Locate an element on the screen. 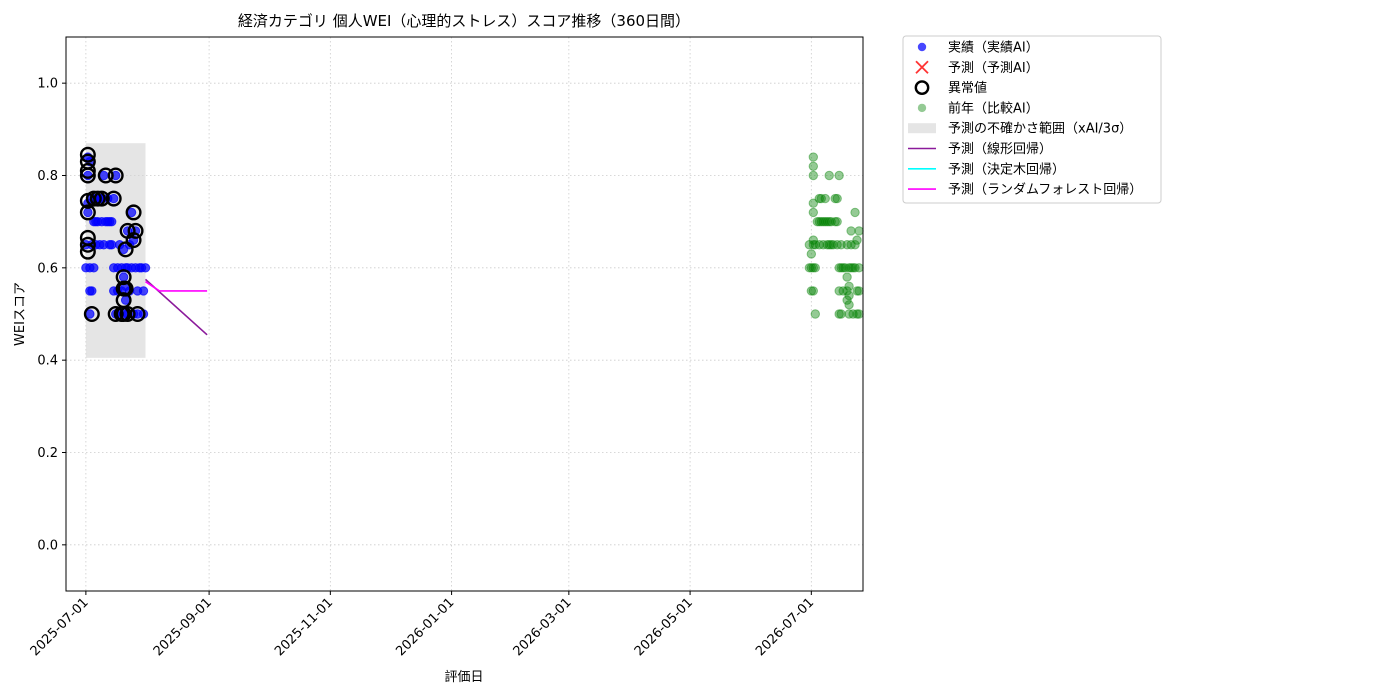  legend-label-actual: 実績（実績AI） is located at coordinates (993, 48).